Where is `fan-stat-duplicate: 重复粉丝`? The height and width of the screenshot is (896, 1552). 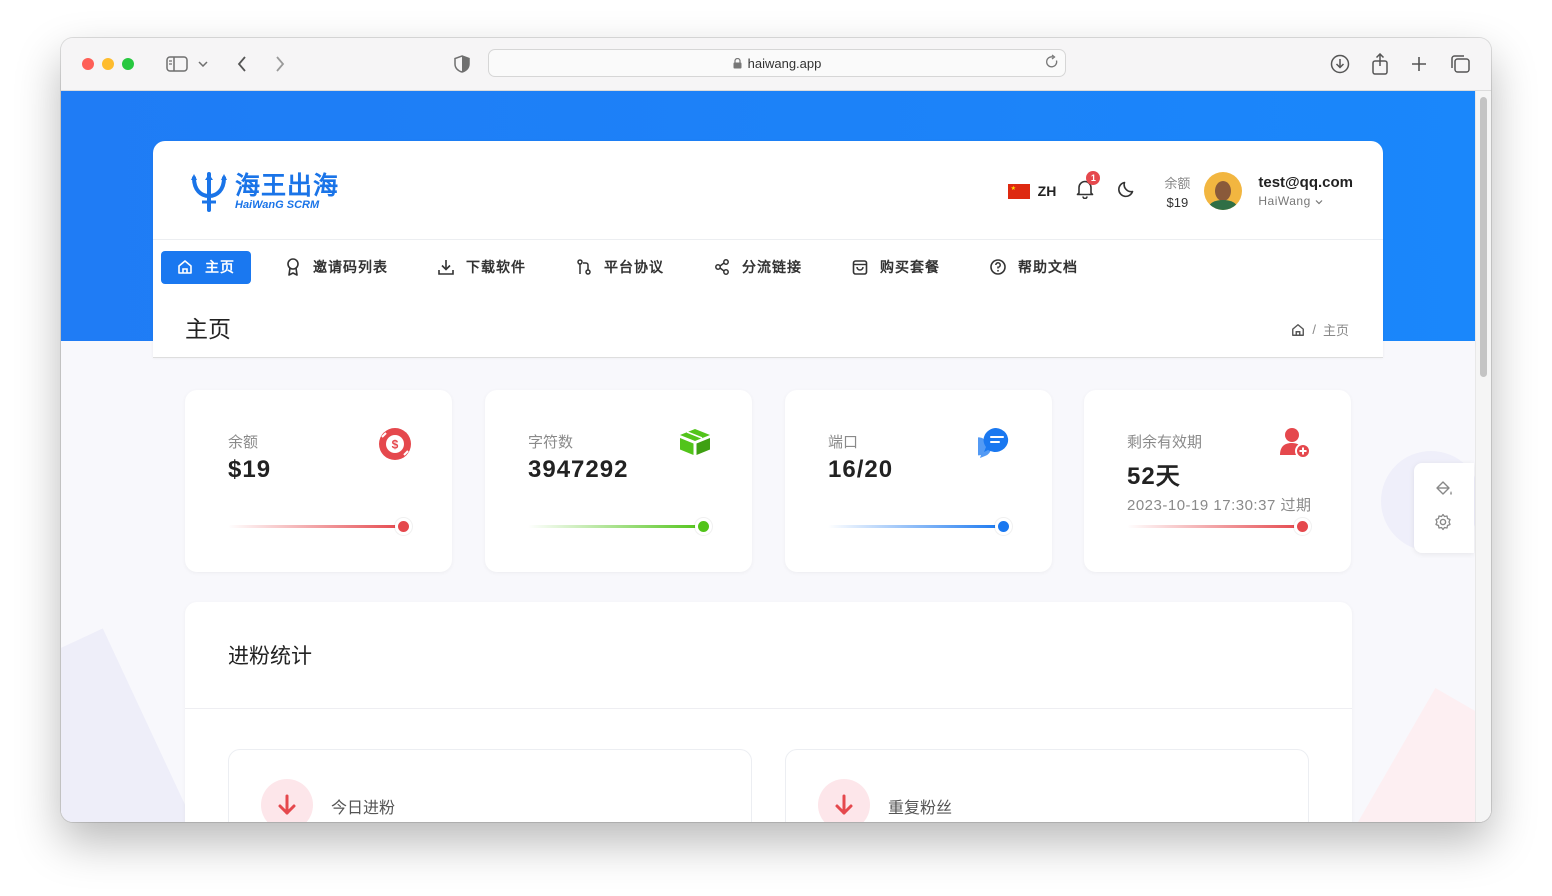 fan-stat-duplicate: 重复粉丝 is located at coordinates (1047, 785).